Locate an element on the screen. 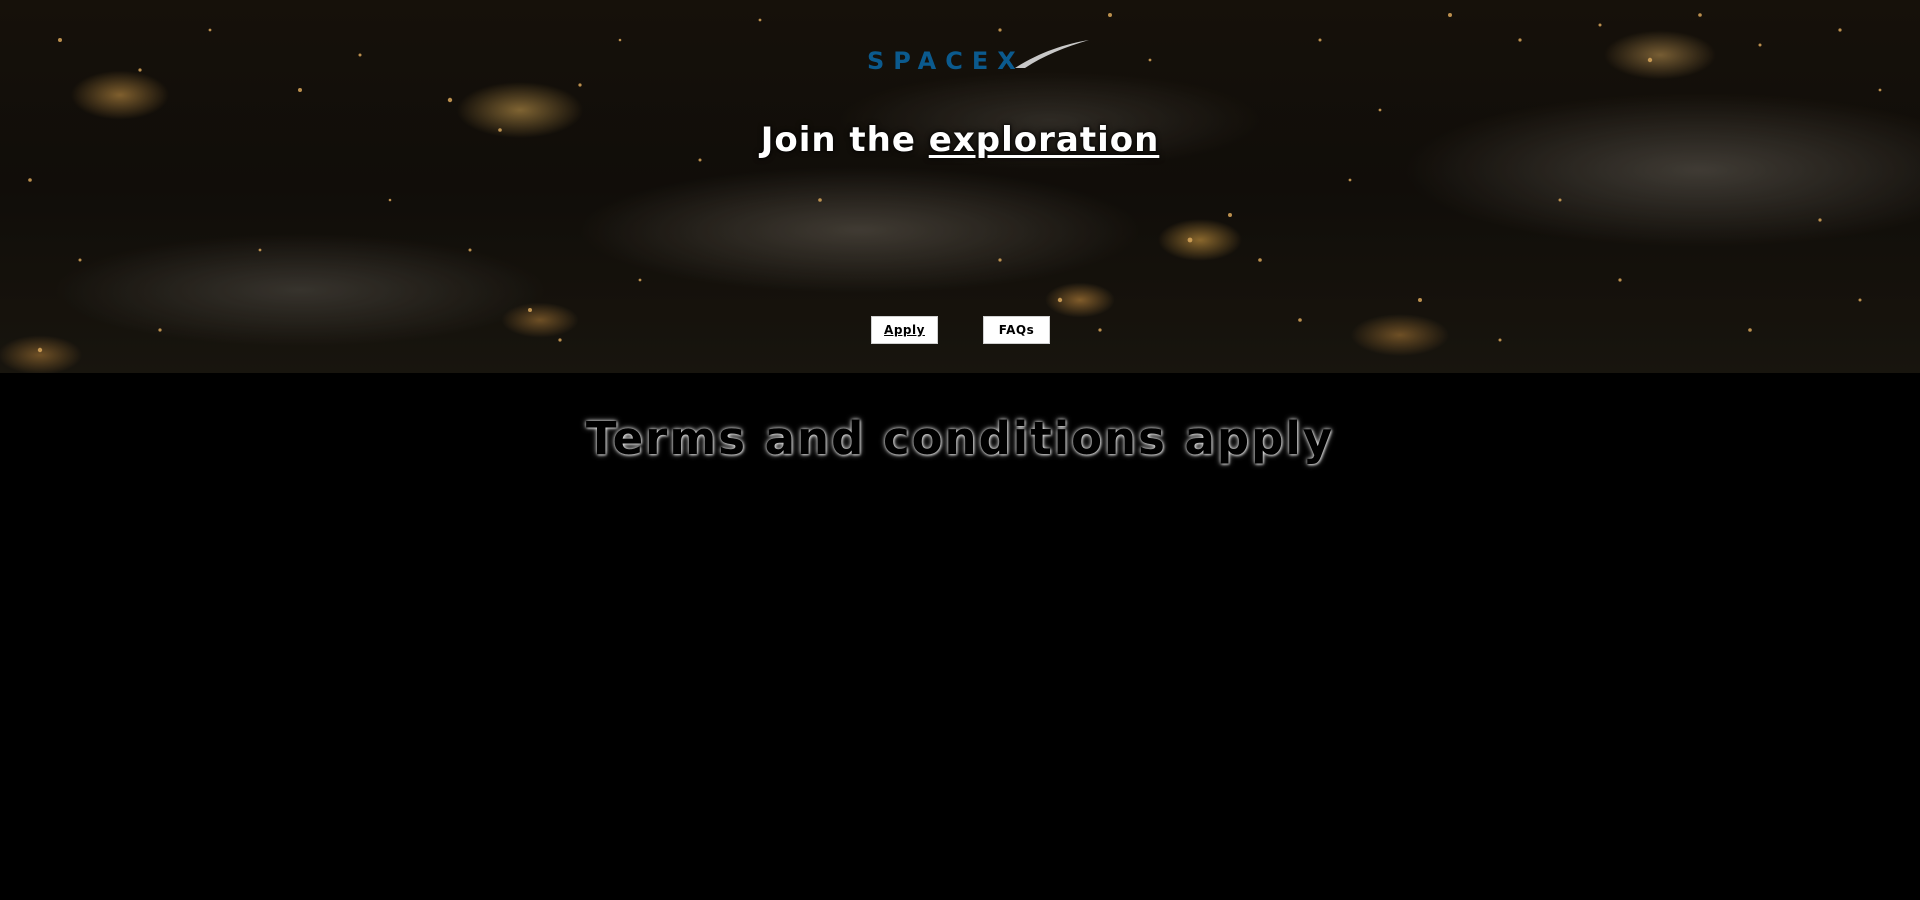 Image resolution: width=1920 pixels, height=900 pixels. spacex-logo: SPACEX is located at coordinates (977, 56).